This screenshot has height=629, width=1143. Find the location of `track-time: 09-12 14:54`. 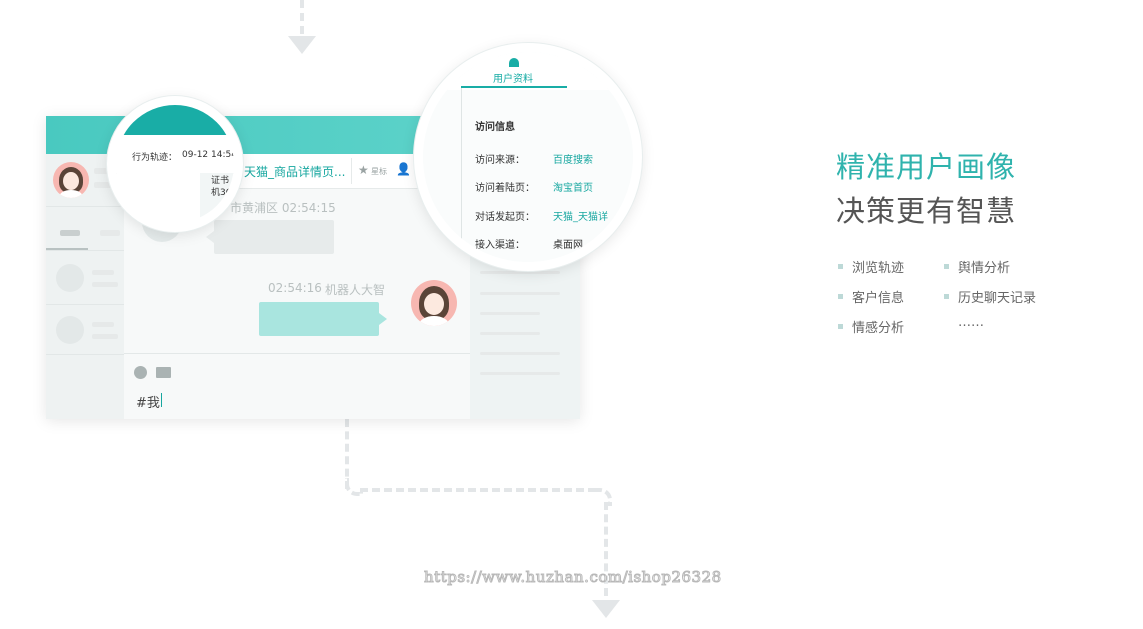

track-time: 09-12 14:54 is located at coordinates (209, 155).